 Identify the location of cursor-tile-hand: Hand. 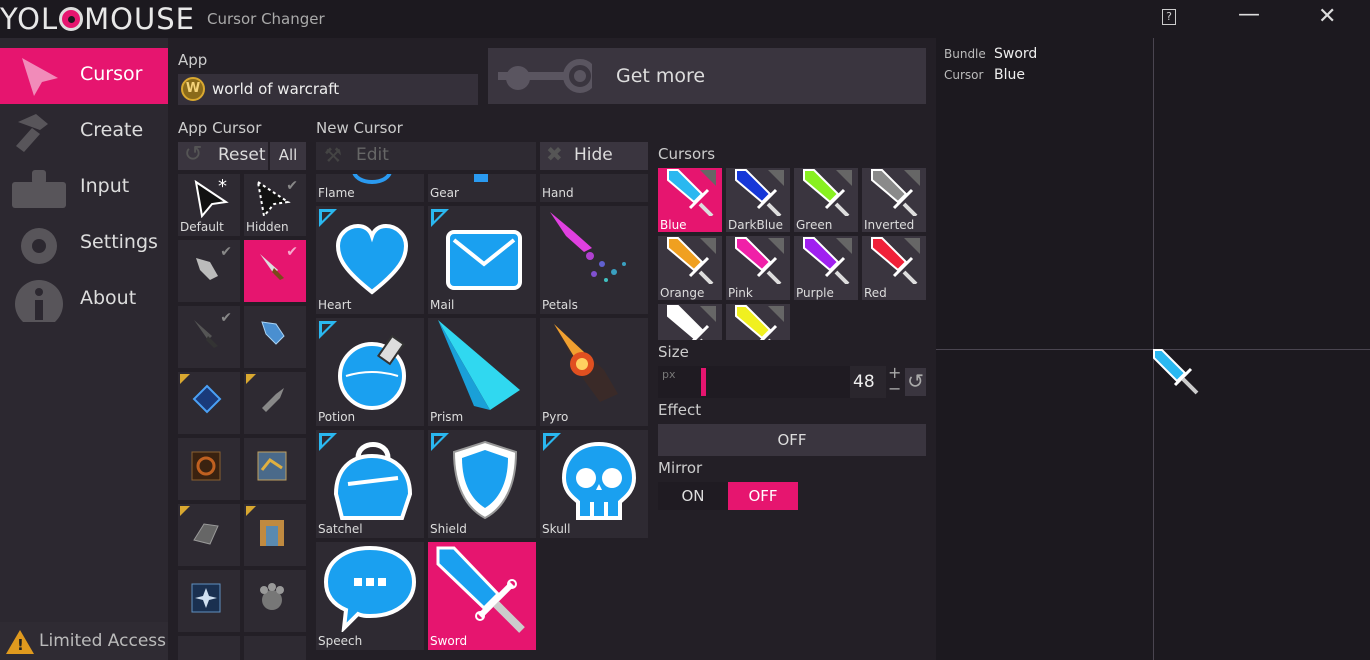
(594, 188).